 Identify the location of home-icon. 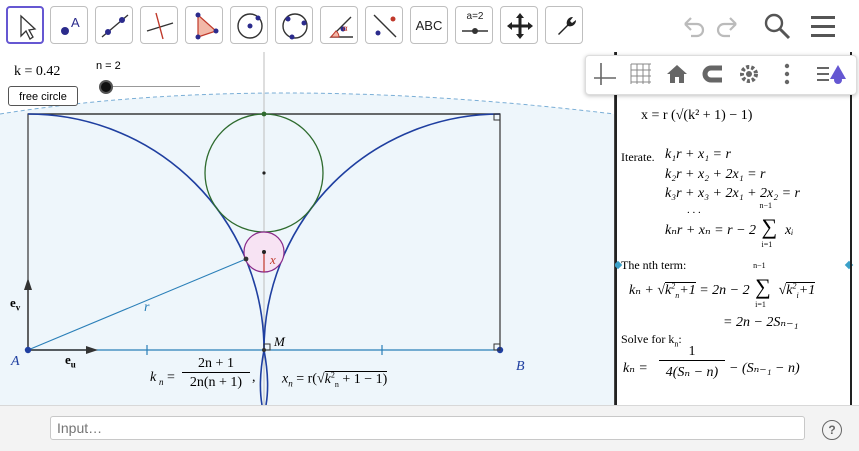
(677, 74).